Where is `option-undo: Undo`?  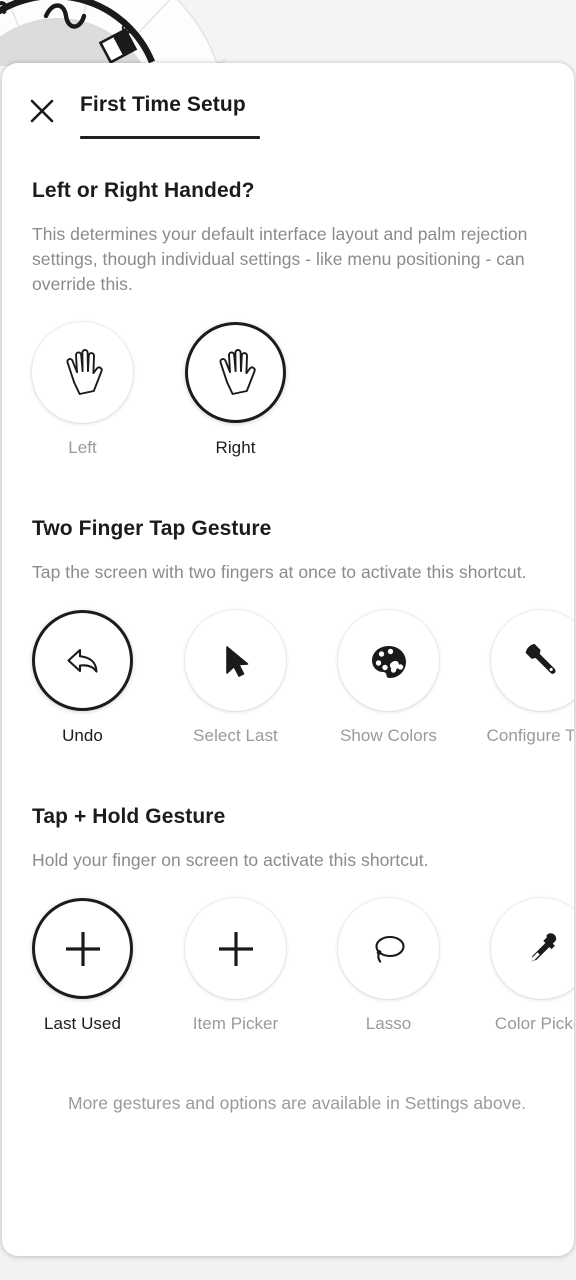 option-undo: Undo is located at coordinates (82, 678).